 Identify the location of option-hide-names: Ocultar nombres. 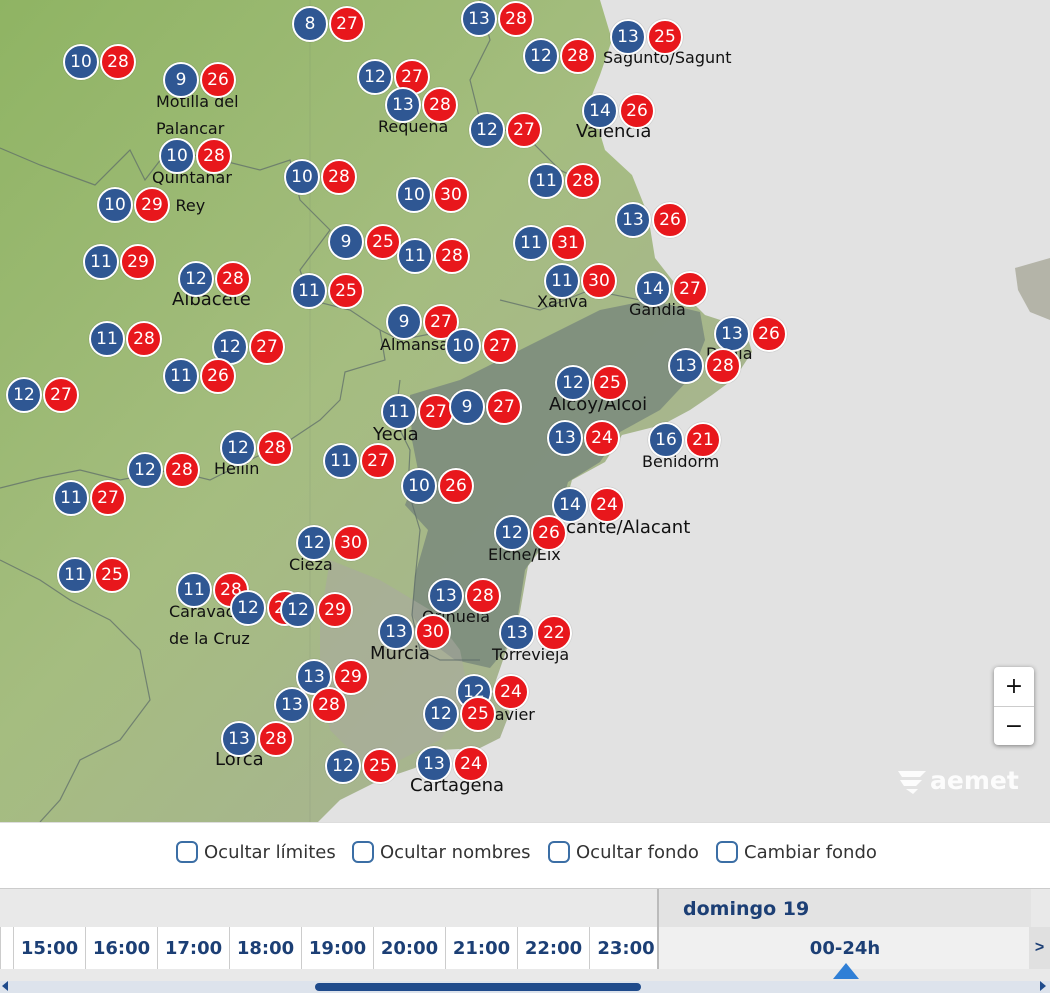
(441, 852).